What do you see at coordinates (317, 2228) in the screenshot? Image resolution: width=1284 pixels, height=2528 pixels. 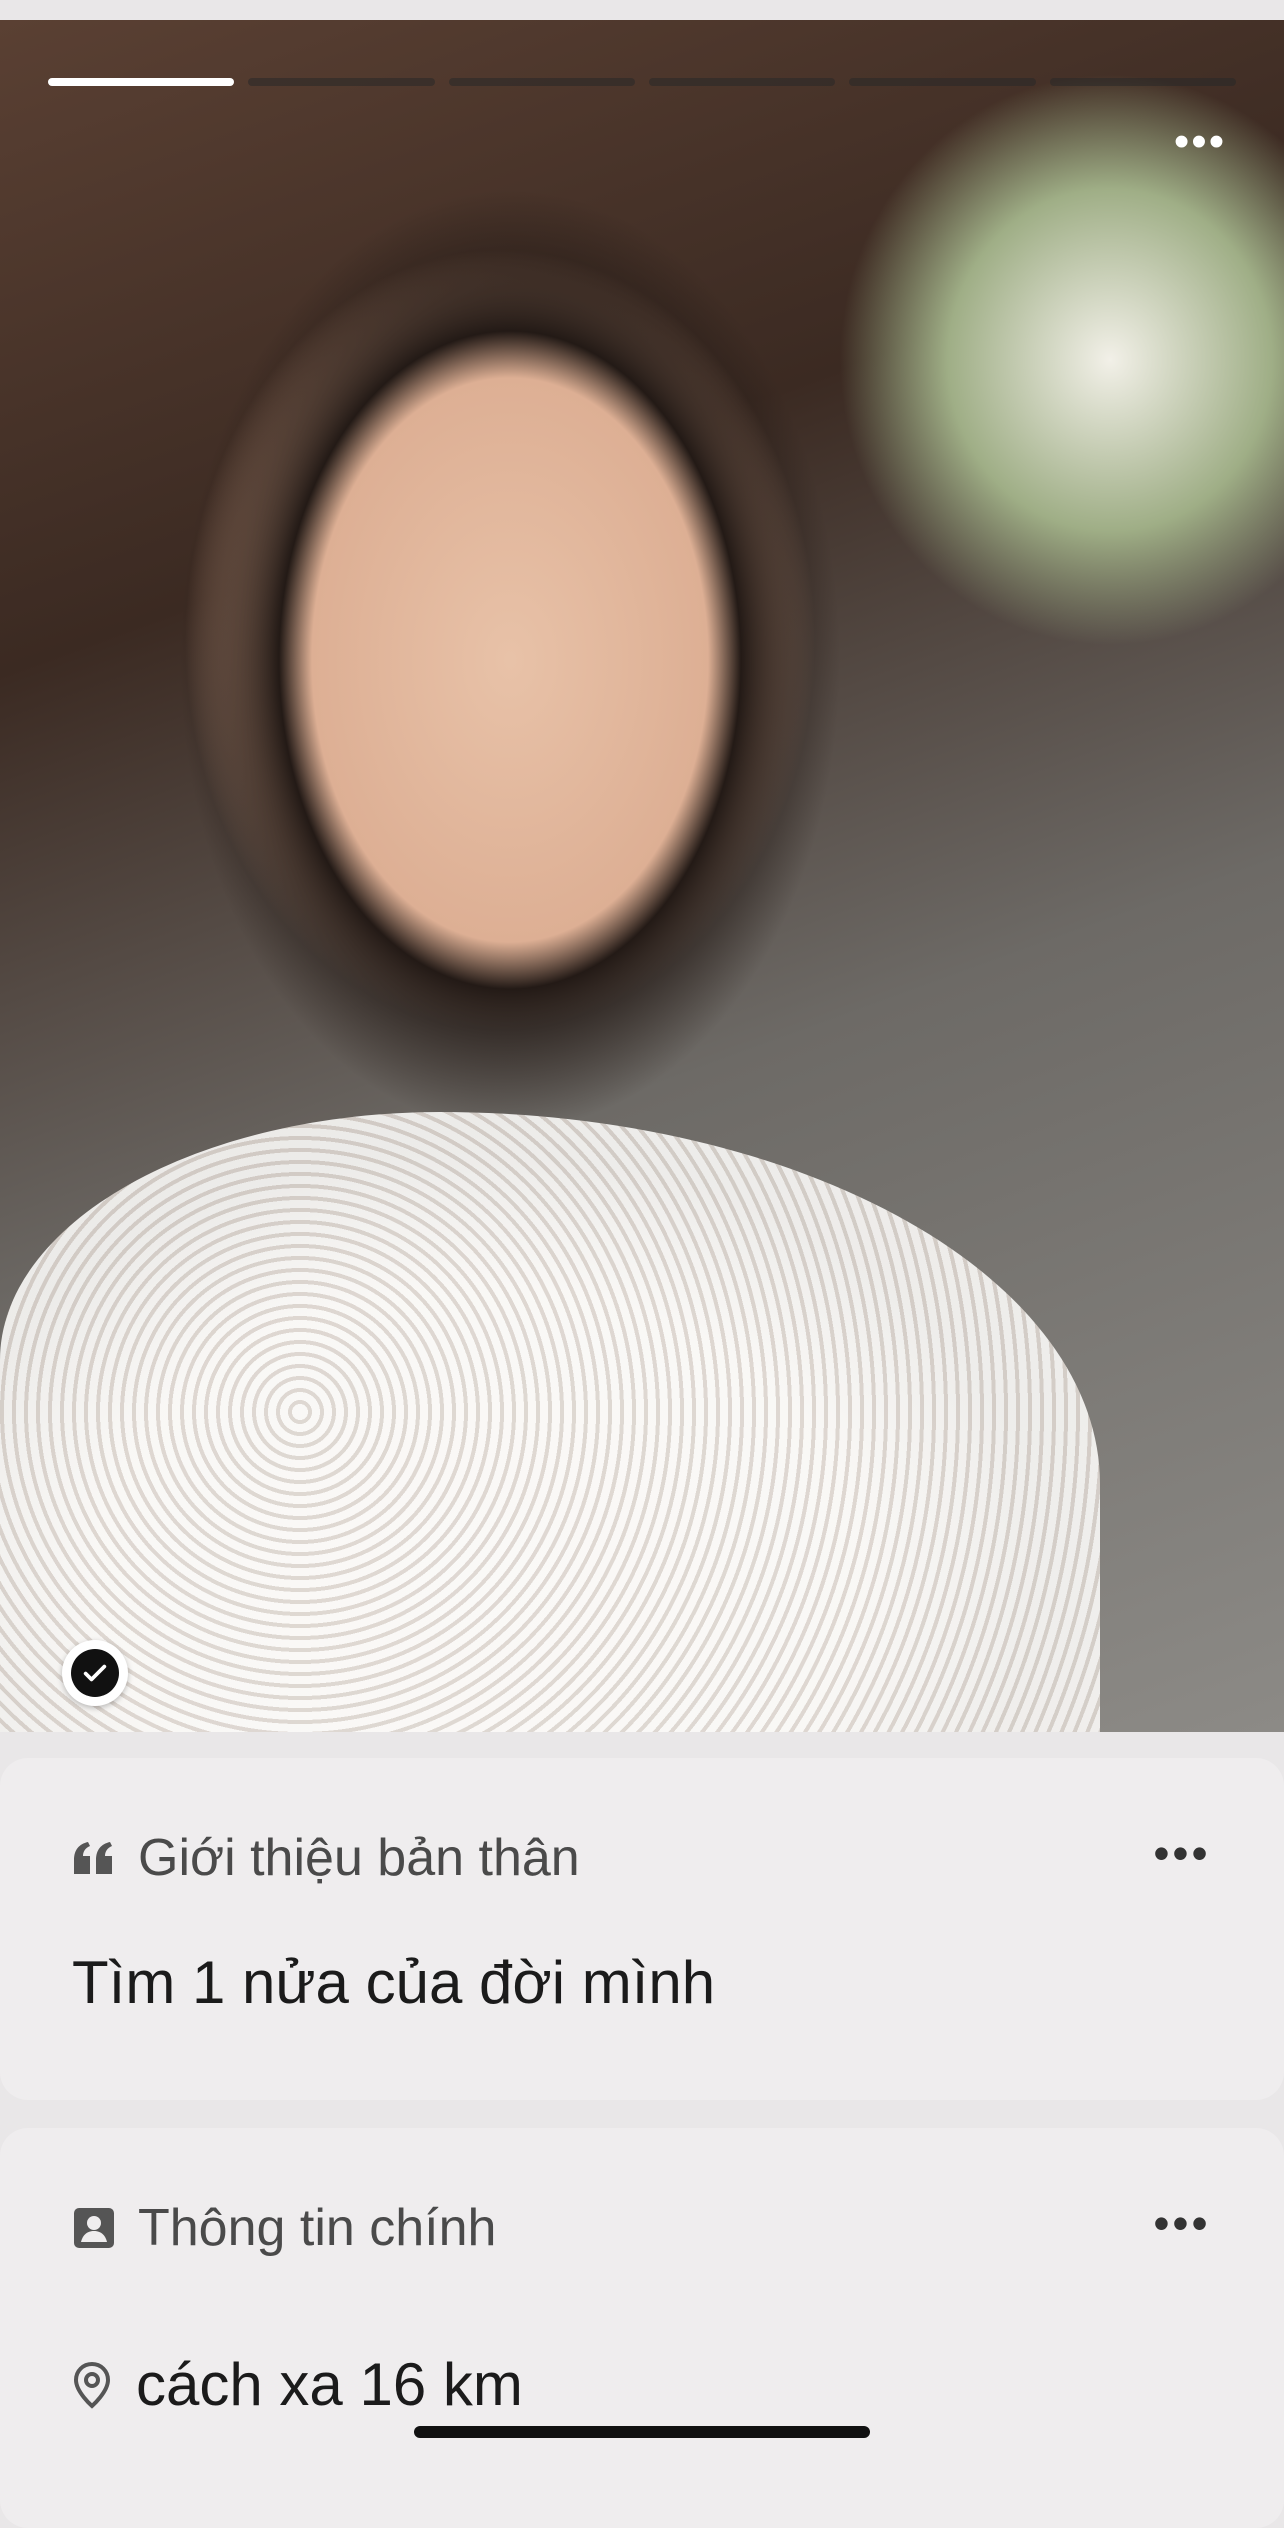 I see `info-card-title: Thông tin chính` at bounding box center [317, 2228].